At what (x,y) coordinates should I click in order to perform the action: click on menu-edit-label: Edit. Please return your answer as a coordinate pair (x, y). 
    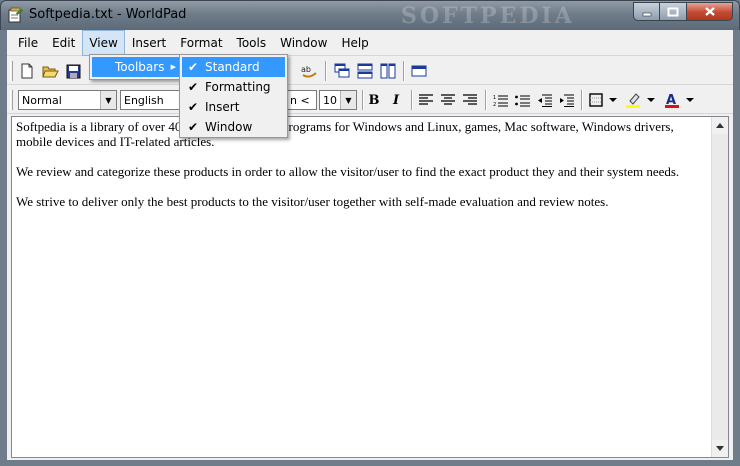
    Looking at the image, I should click on (64, 43).